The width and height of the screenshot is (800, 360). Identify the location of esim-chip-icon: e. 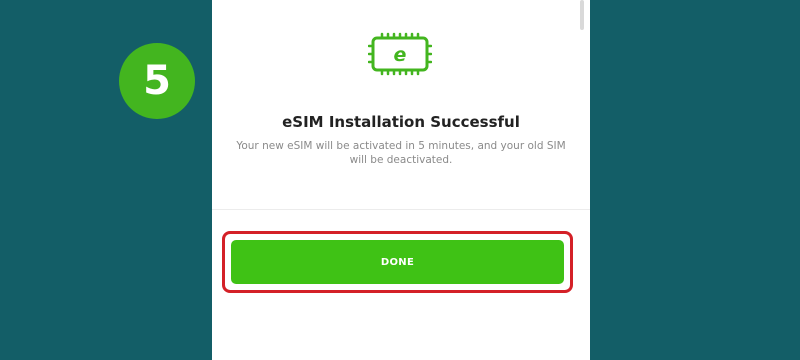
(400, 54).